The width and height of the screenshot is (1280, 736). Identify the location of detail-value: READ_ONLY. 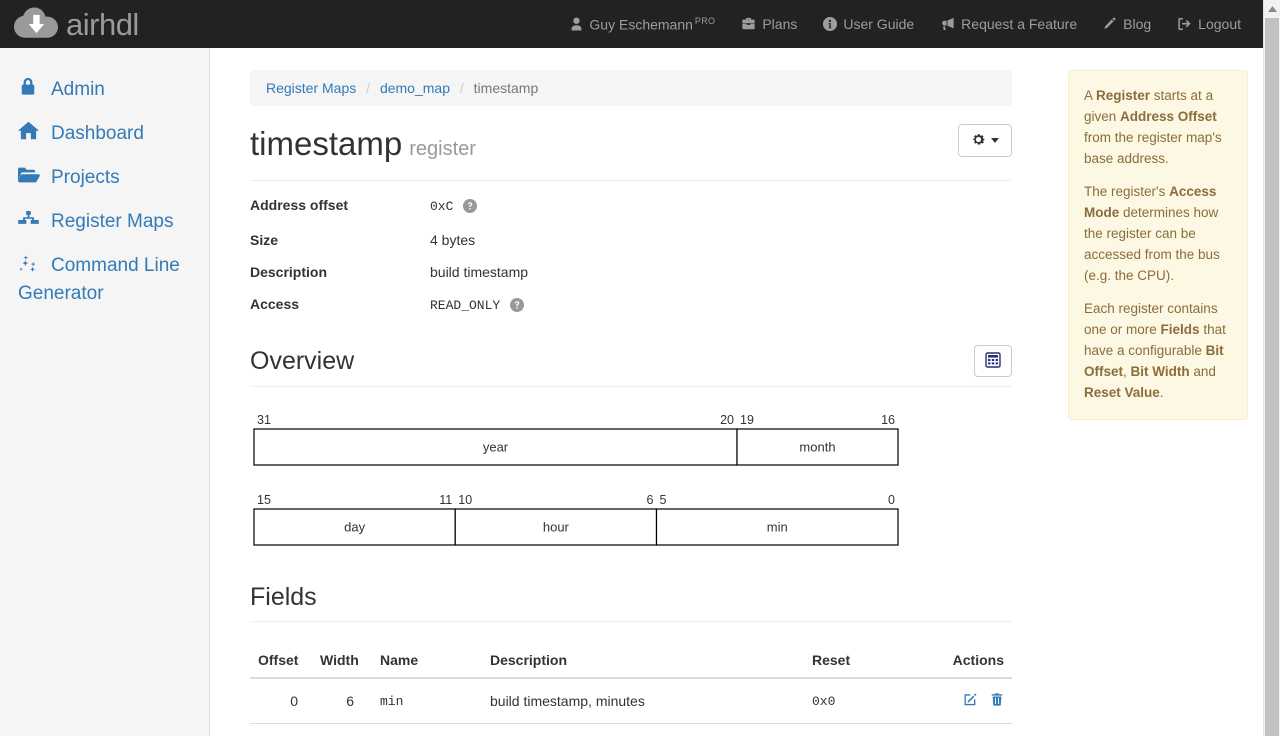
(477, 305).